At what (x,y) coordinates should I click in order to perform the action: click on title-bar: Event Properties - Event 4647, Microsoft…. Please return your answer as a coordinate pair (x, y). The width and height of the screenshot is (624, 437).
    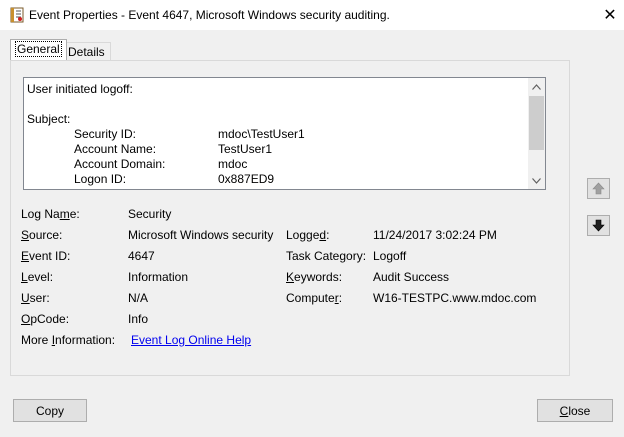
    Looking at the image, I should click on (312, 15).